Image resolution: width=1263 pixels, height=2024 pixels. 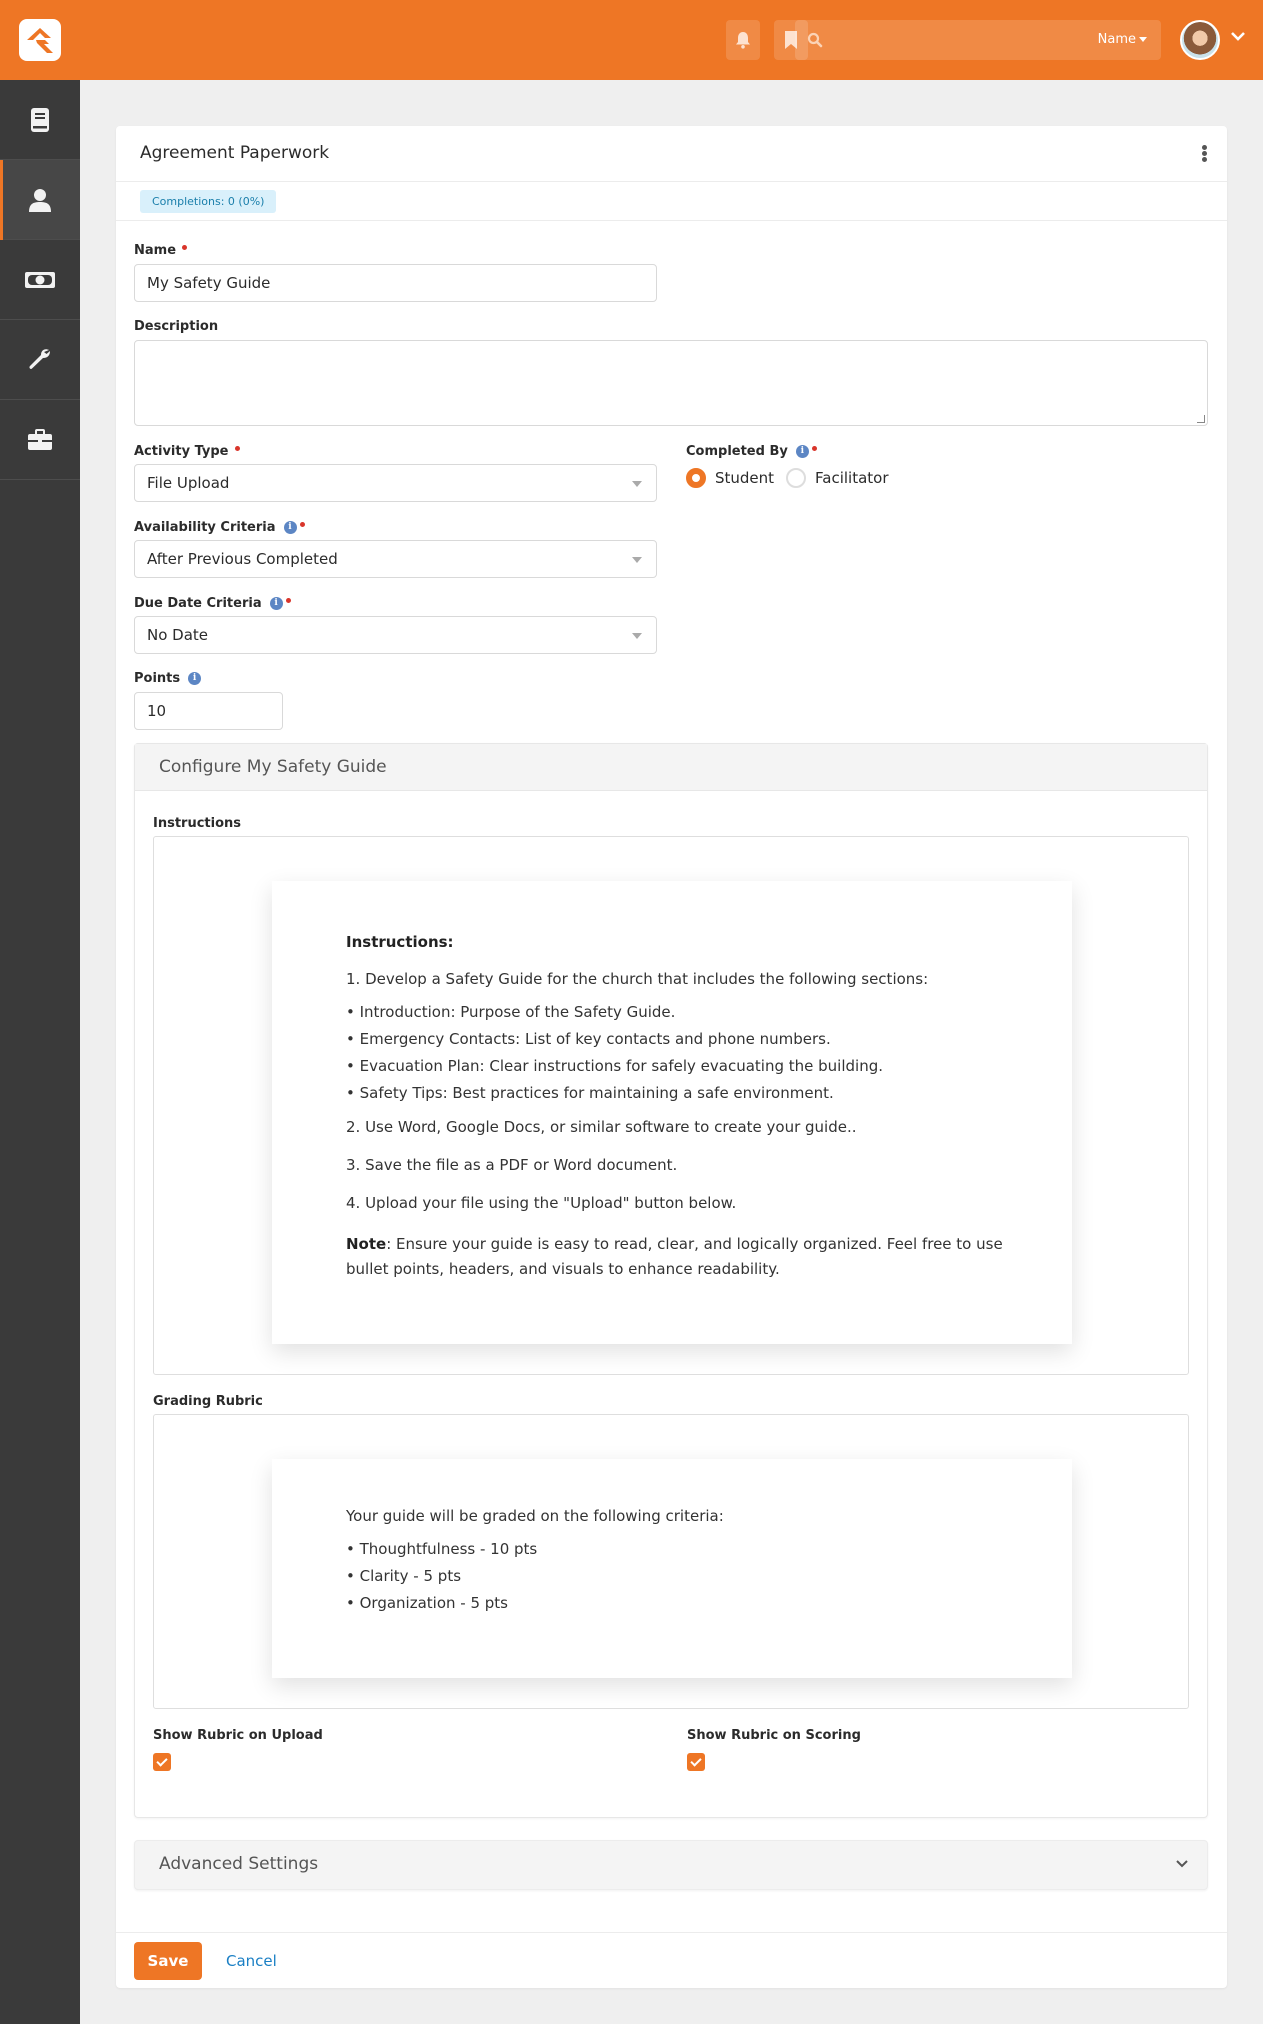 What do you see at coordinates (815, 40) in the screenshot?
I see `search-icon` at bounding box center [815, 40].